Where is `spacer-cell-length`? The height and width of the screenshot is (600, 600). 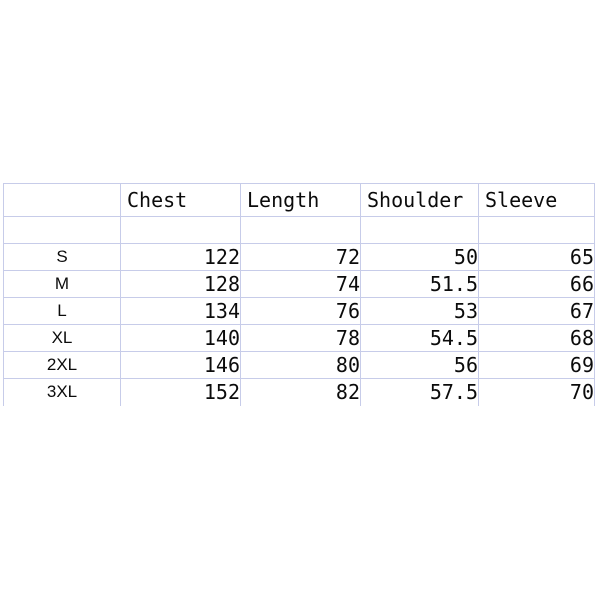 spacer-cell-length is located at coordinates (300, 230).